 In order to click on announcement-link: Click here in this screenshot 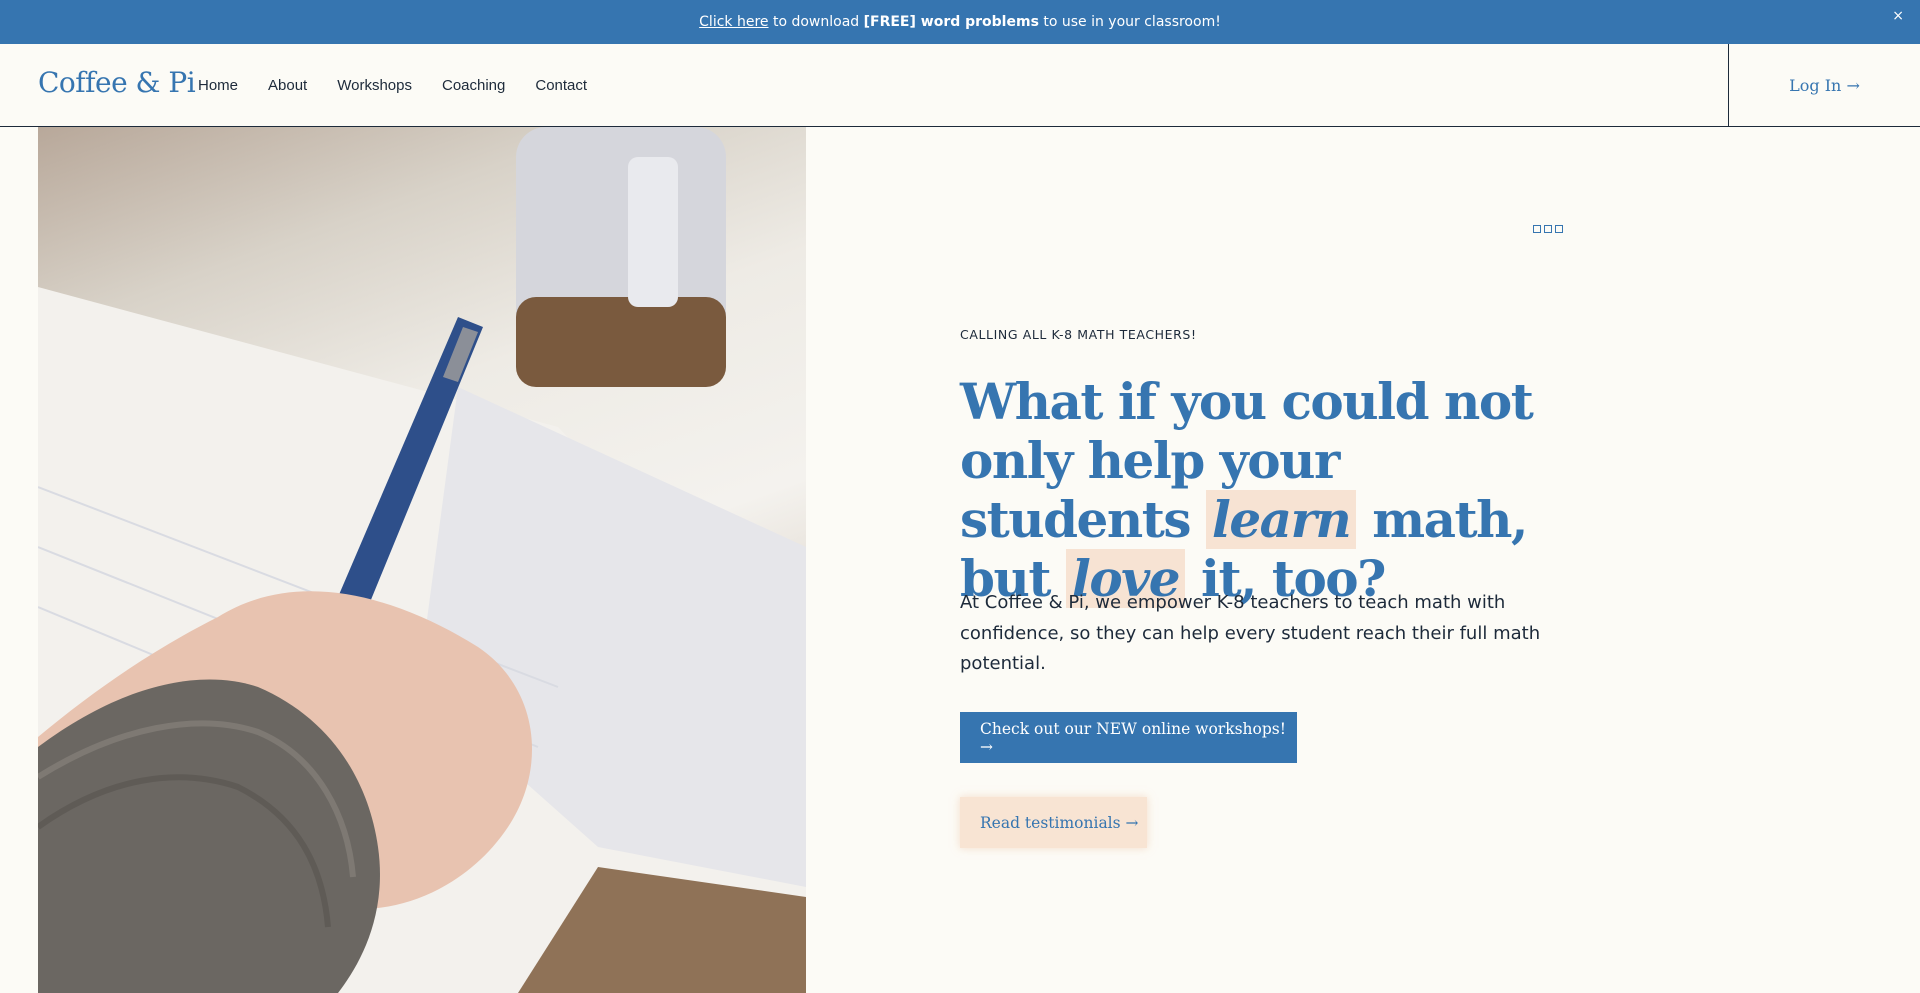, I will do `click(733, 22)`.